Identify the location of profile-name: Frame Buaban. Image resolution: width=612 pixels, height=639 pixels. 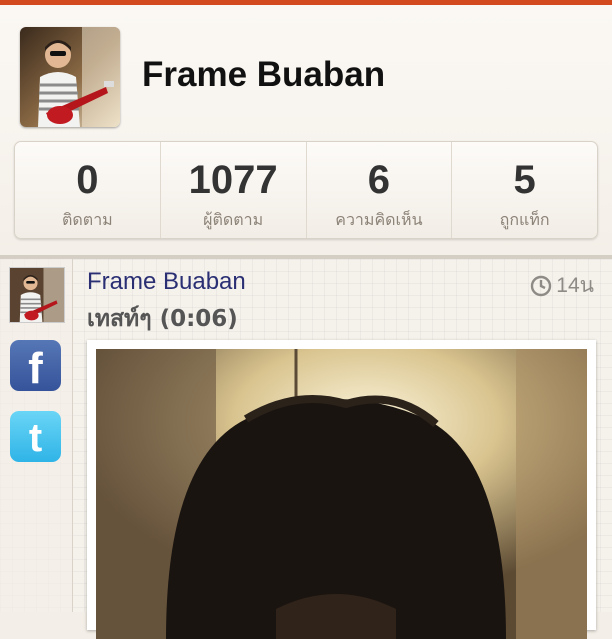
(264, 74).